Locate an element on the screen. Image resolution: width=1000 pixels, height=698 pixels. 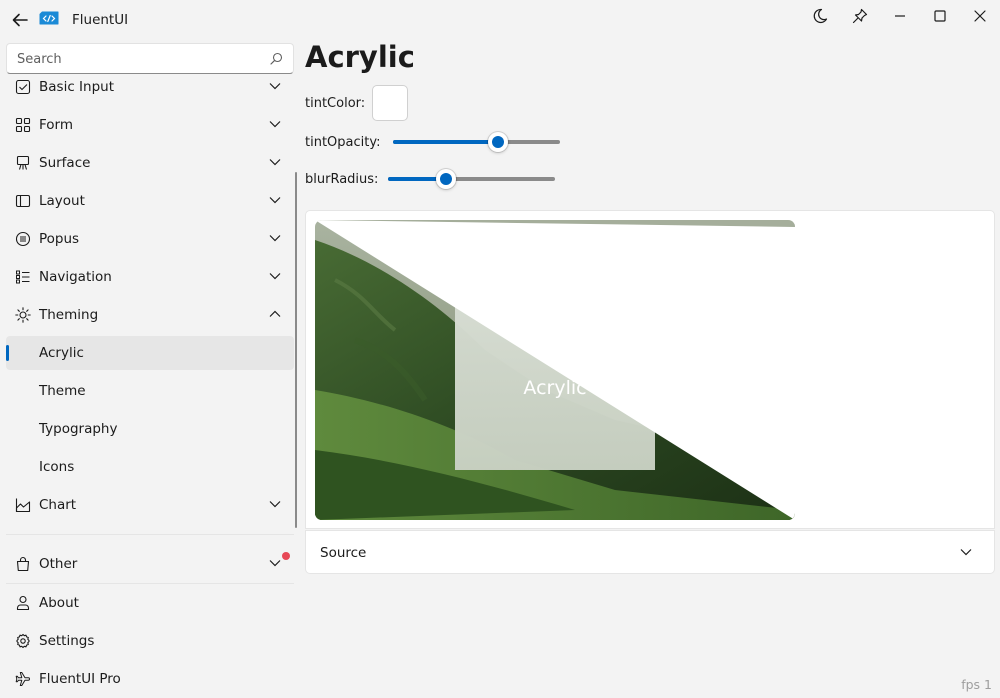
maximize-button is located at coordinates (940, 16).